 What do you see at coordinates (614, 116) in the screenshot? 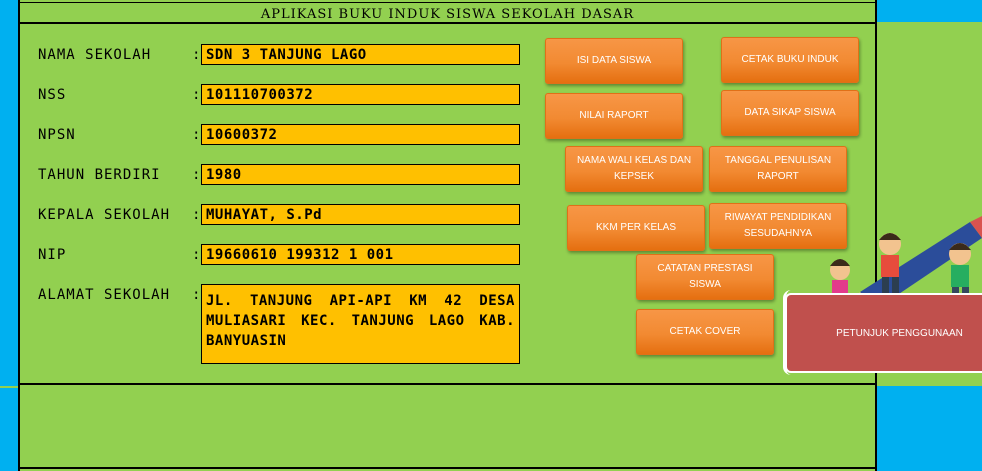
I see `nilai-raport-button: NILAI RAPORT` at bounding box center [614, 116].